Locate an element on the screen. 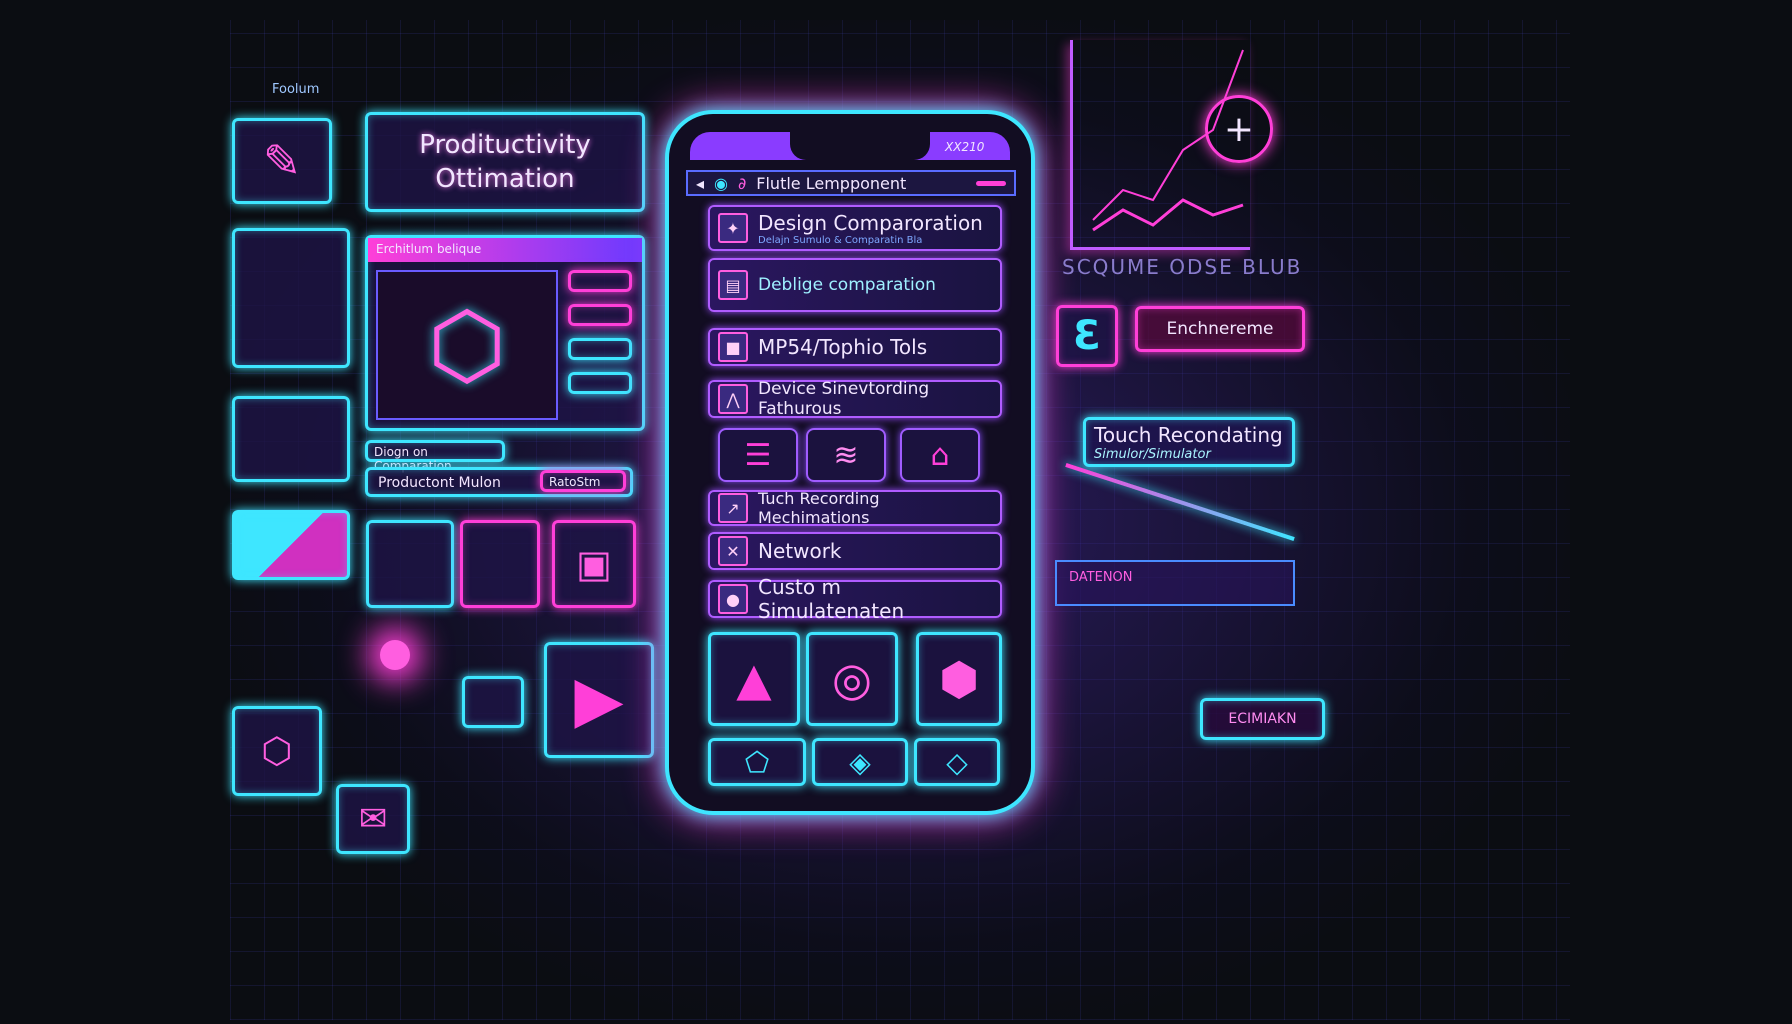 This screenshot has width=1792, height=1024. list-item-touch-recording: ↗ Tuch Recording Mechimations is located at coordinates (855, 508).